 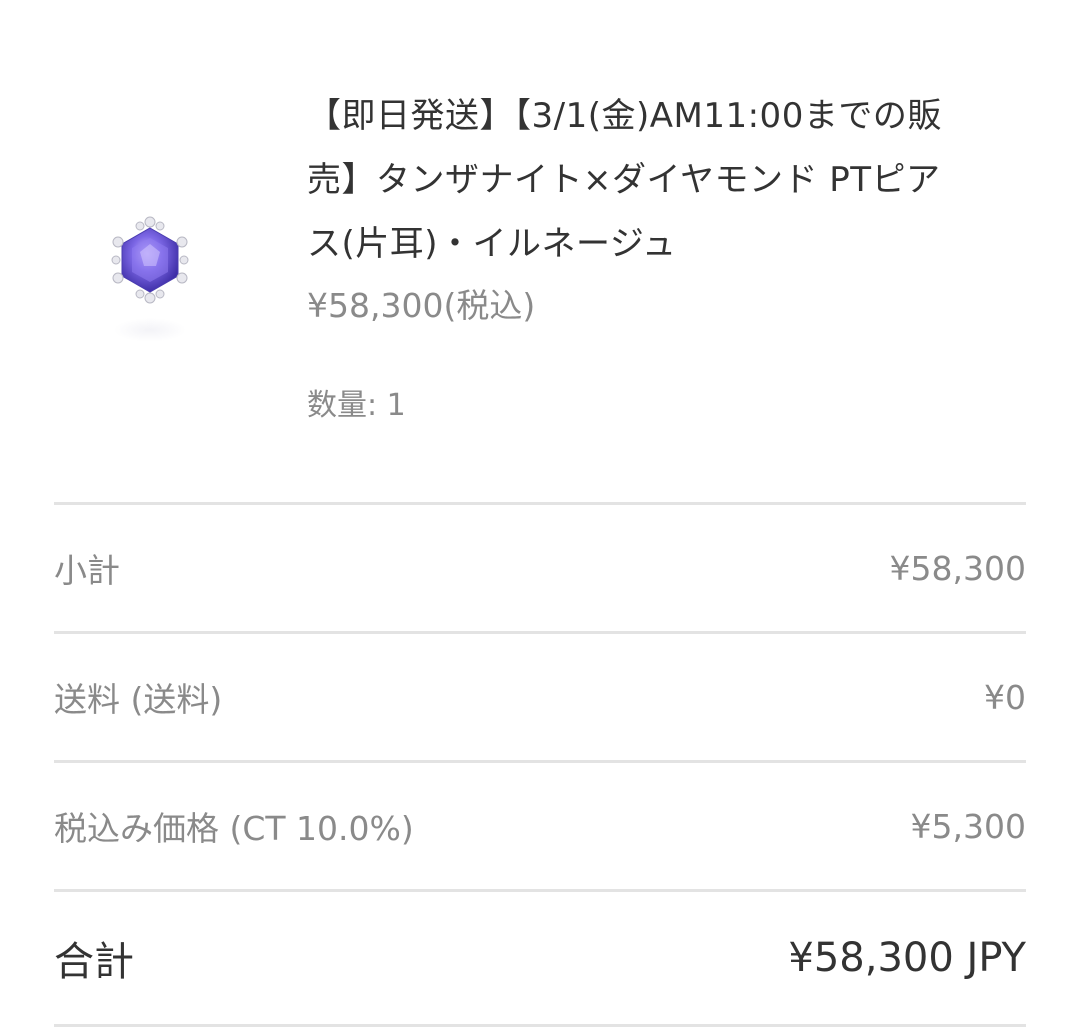 I want to click on shipping-value: ¥0, so click(x=1005, y=697).